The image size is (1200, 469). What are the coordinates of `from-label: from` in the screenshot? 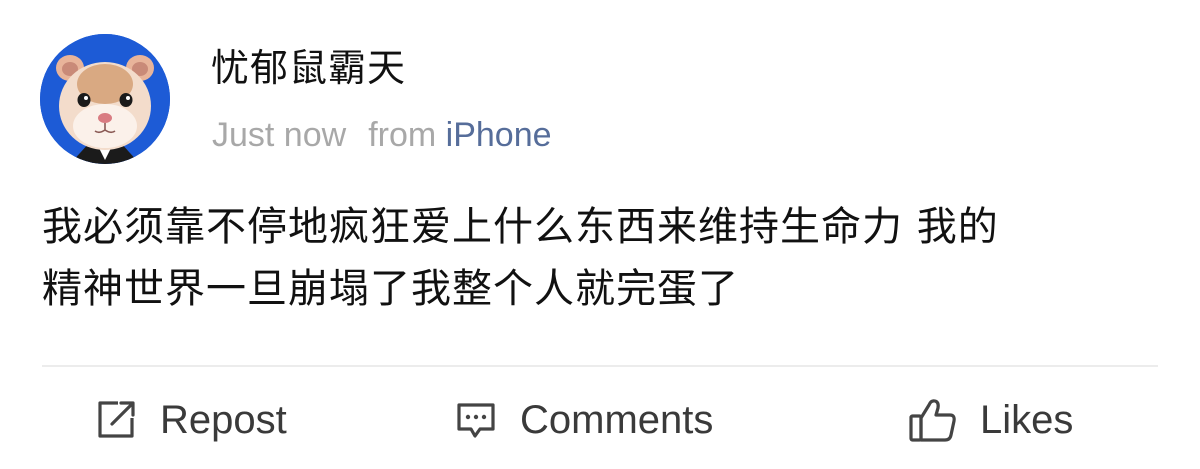 It's located at (402, 135).